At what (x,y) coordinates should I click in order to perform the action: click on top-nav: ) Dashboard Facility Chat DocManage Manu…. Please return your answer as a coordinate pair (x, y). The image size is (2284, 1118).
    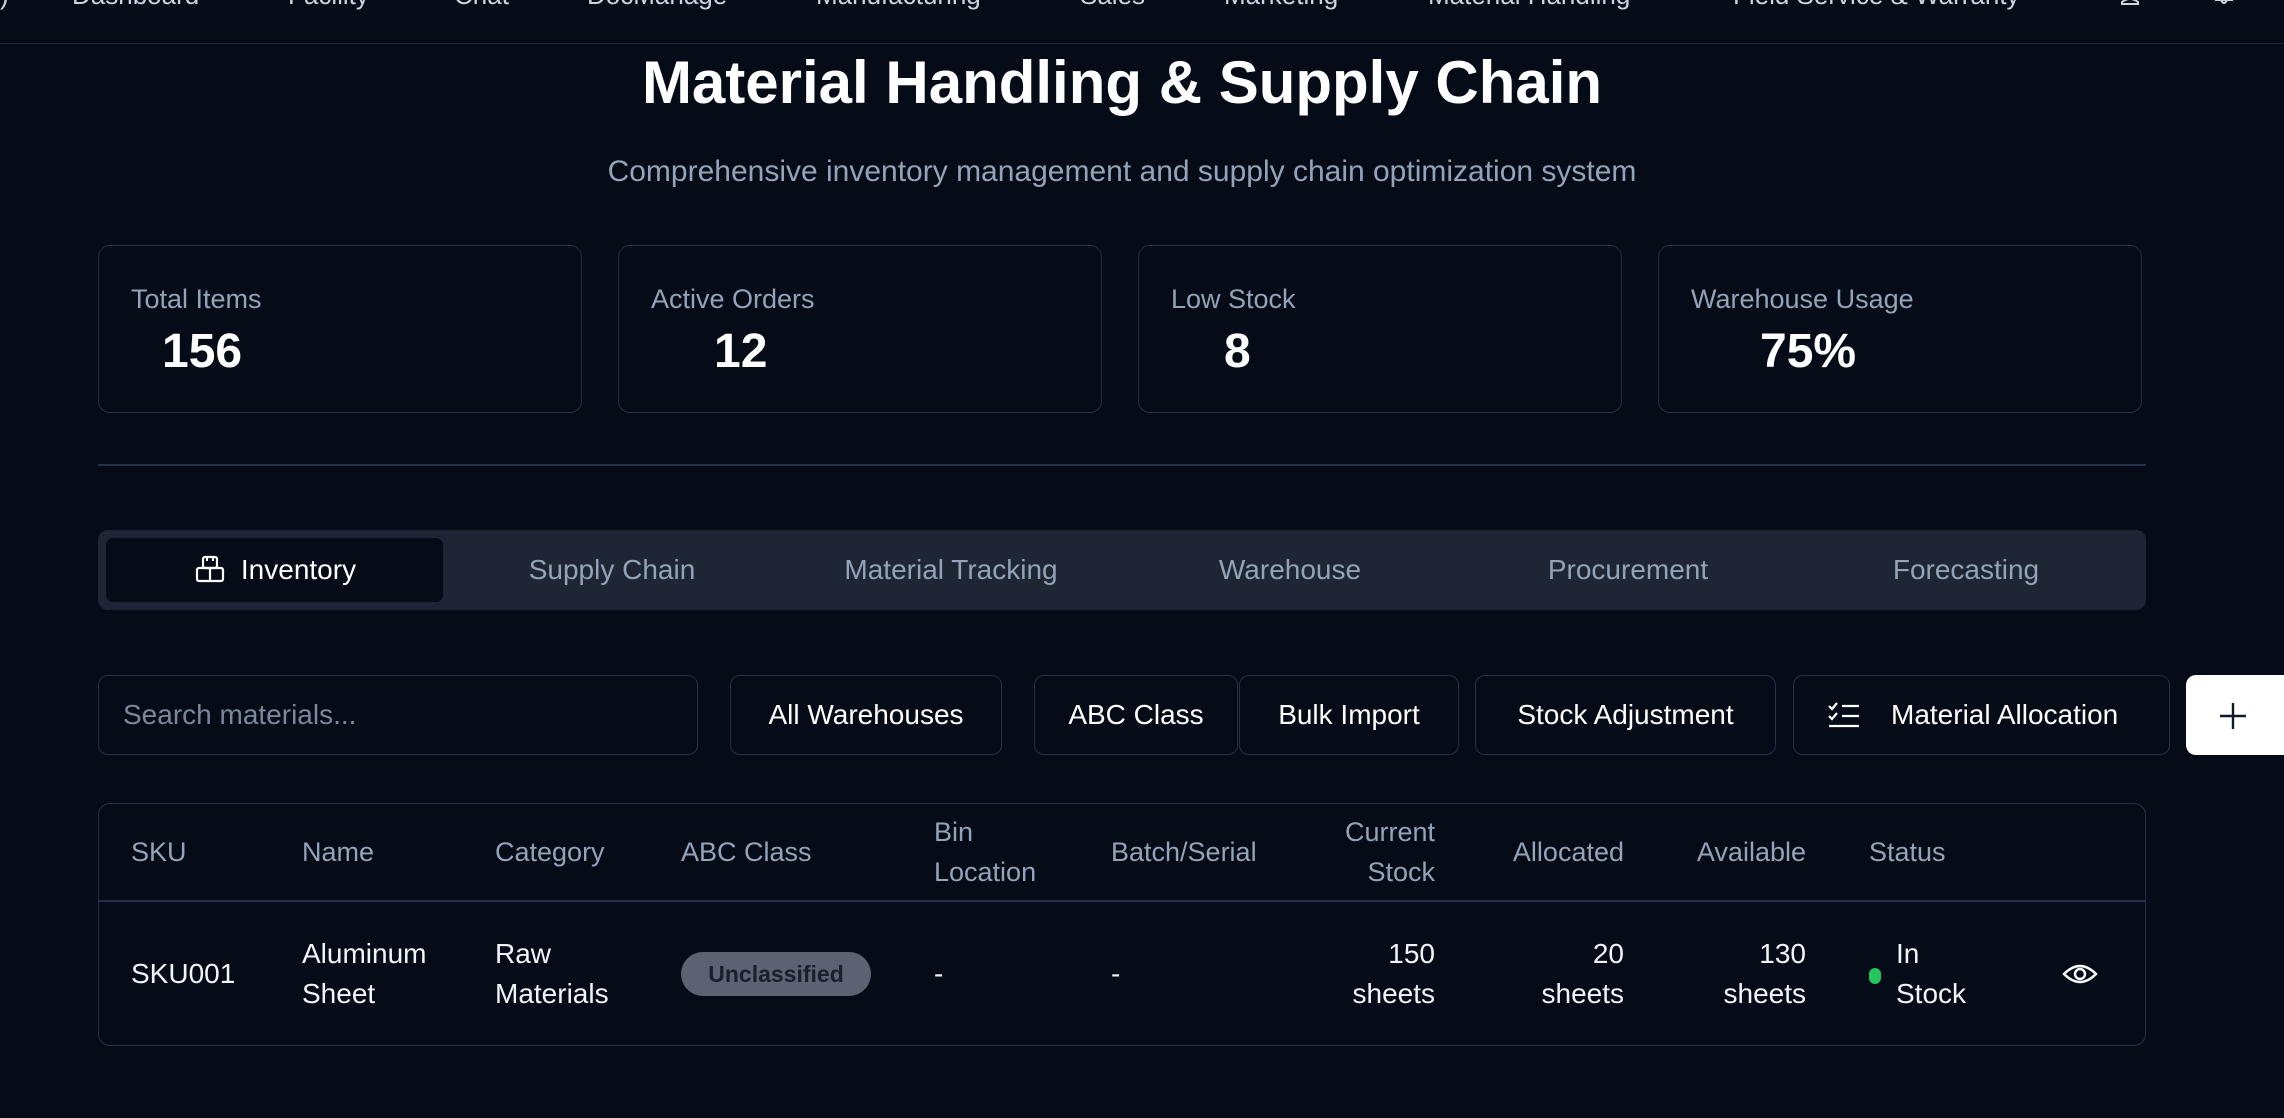
    Looking at the image, I should click on (1142, 22).